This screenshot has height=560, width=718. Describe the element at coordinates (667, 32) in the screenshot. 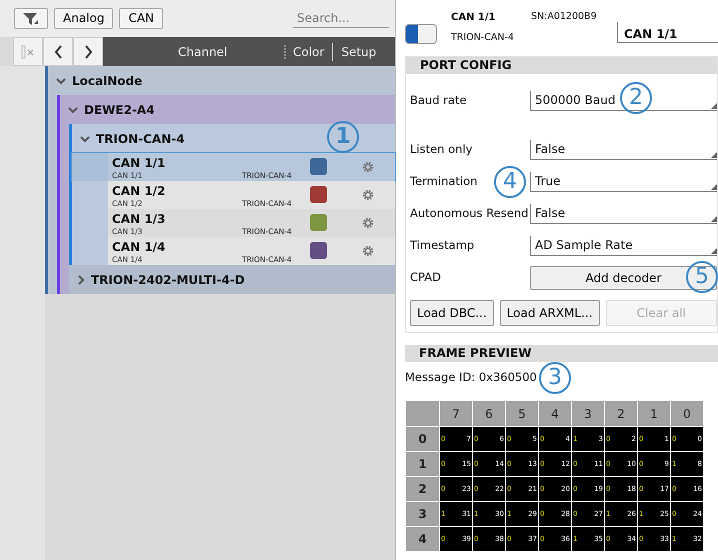

I see `channel-name-field: CAN 1/1` at that location.